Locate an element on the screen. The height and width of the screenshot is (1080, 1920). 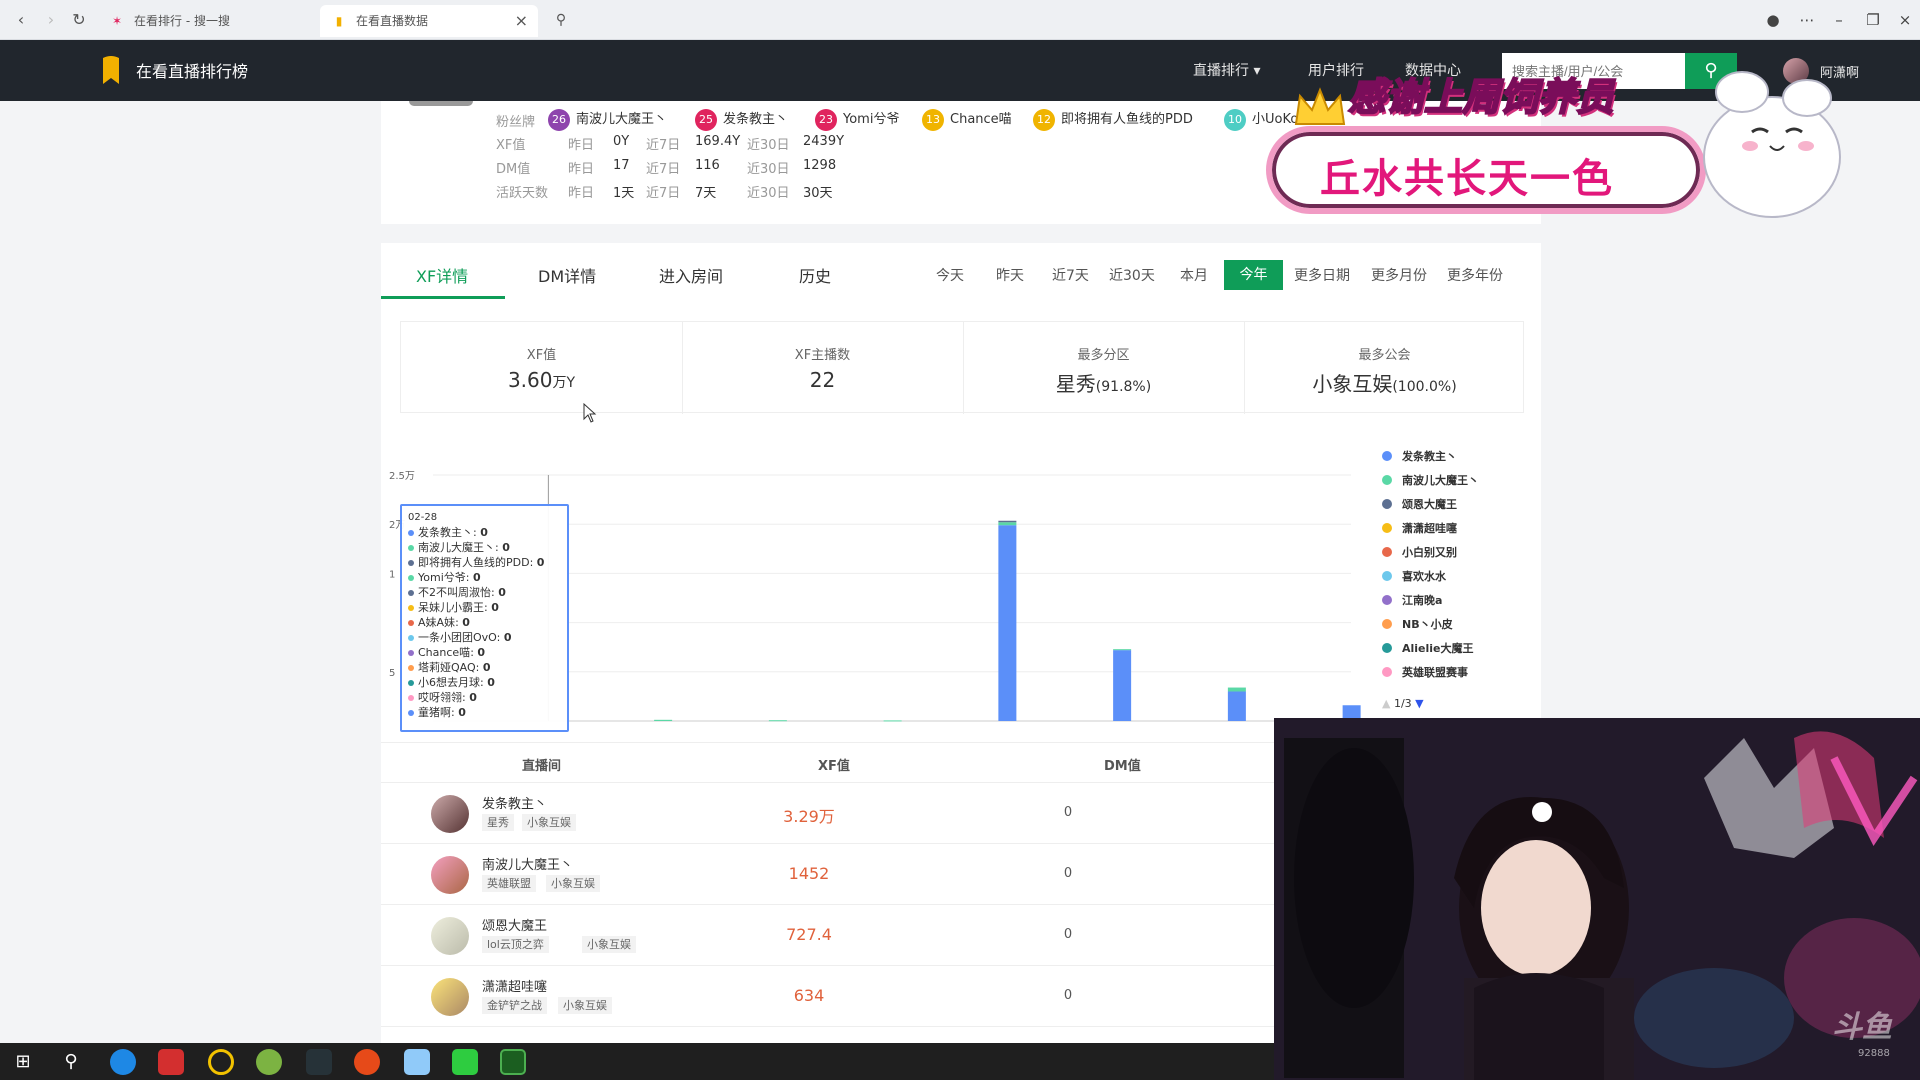
os-taskbar: ⊞ ⚲ is located at coordinates (637, 1061).